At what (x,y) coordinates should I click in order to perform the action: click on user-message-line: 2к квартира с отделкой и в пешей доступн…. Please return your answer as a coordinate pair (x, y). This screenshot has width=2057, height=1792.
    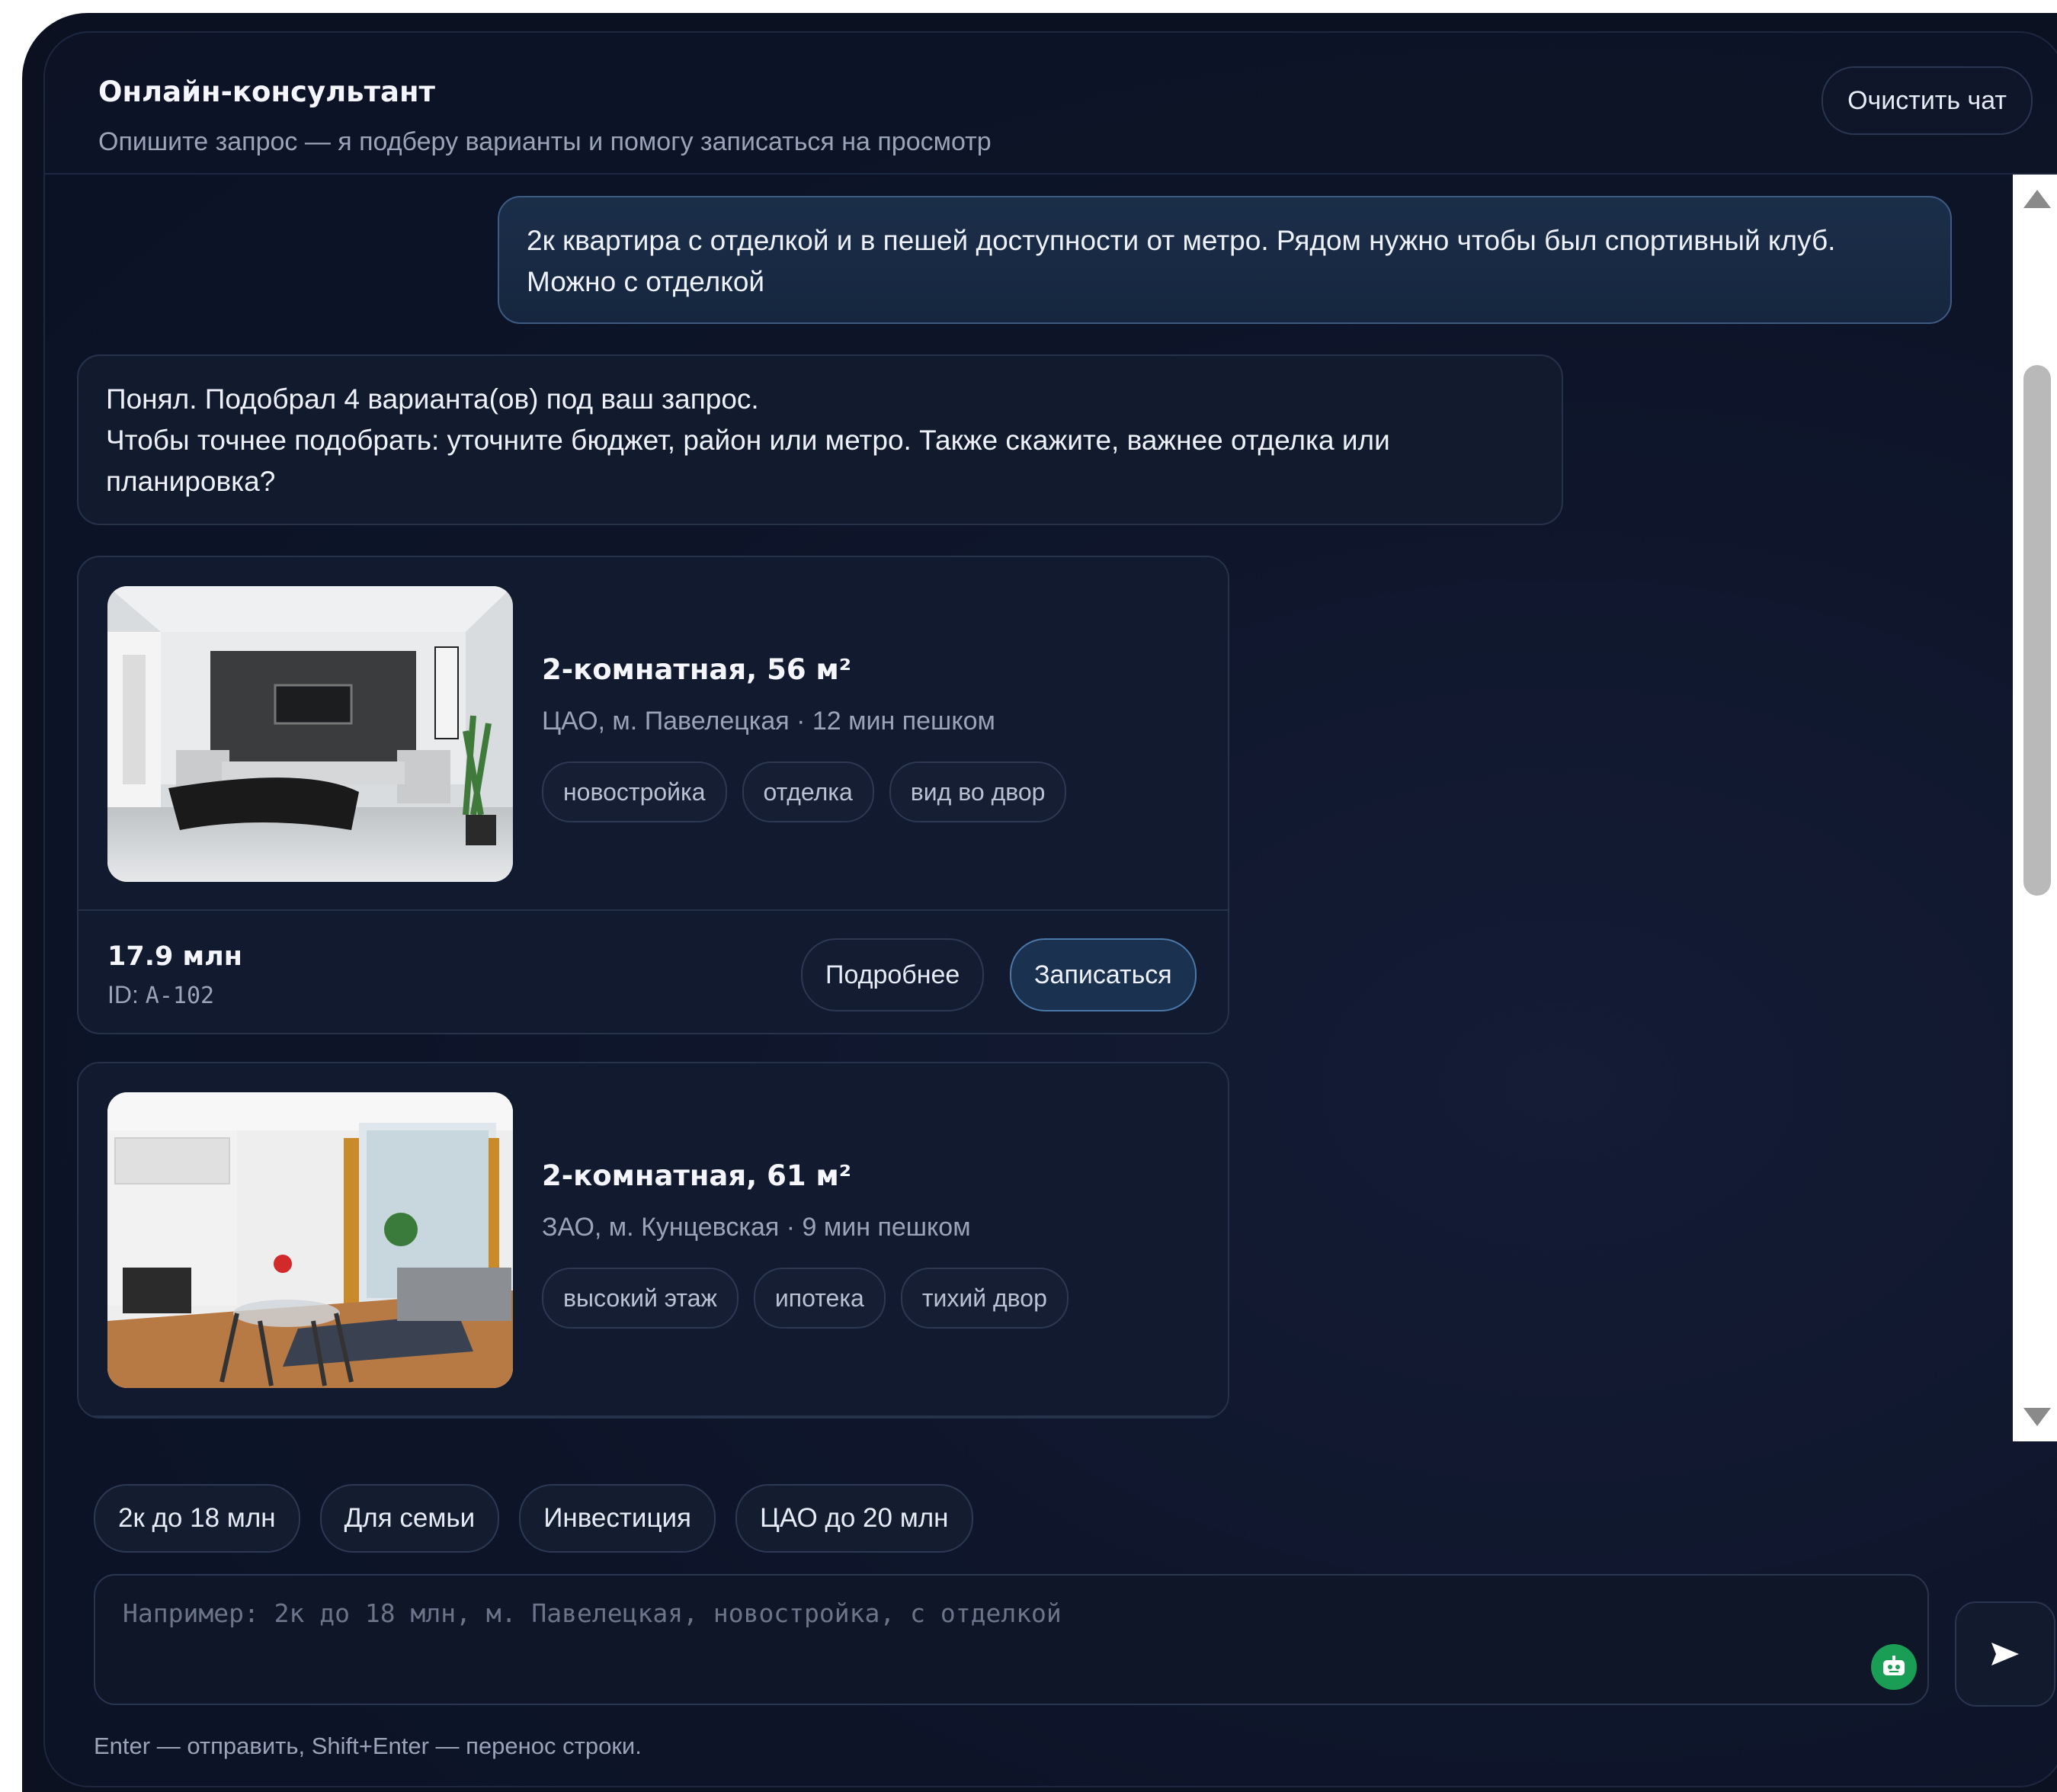
    Looking at the image, I should click on (1181, 240).